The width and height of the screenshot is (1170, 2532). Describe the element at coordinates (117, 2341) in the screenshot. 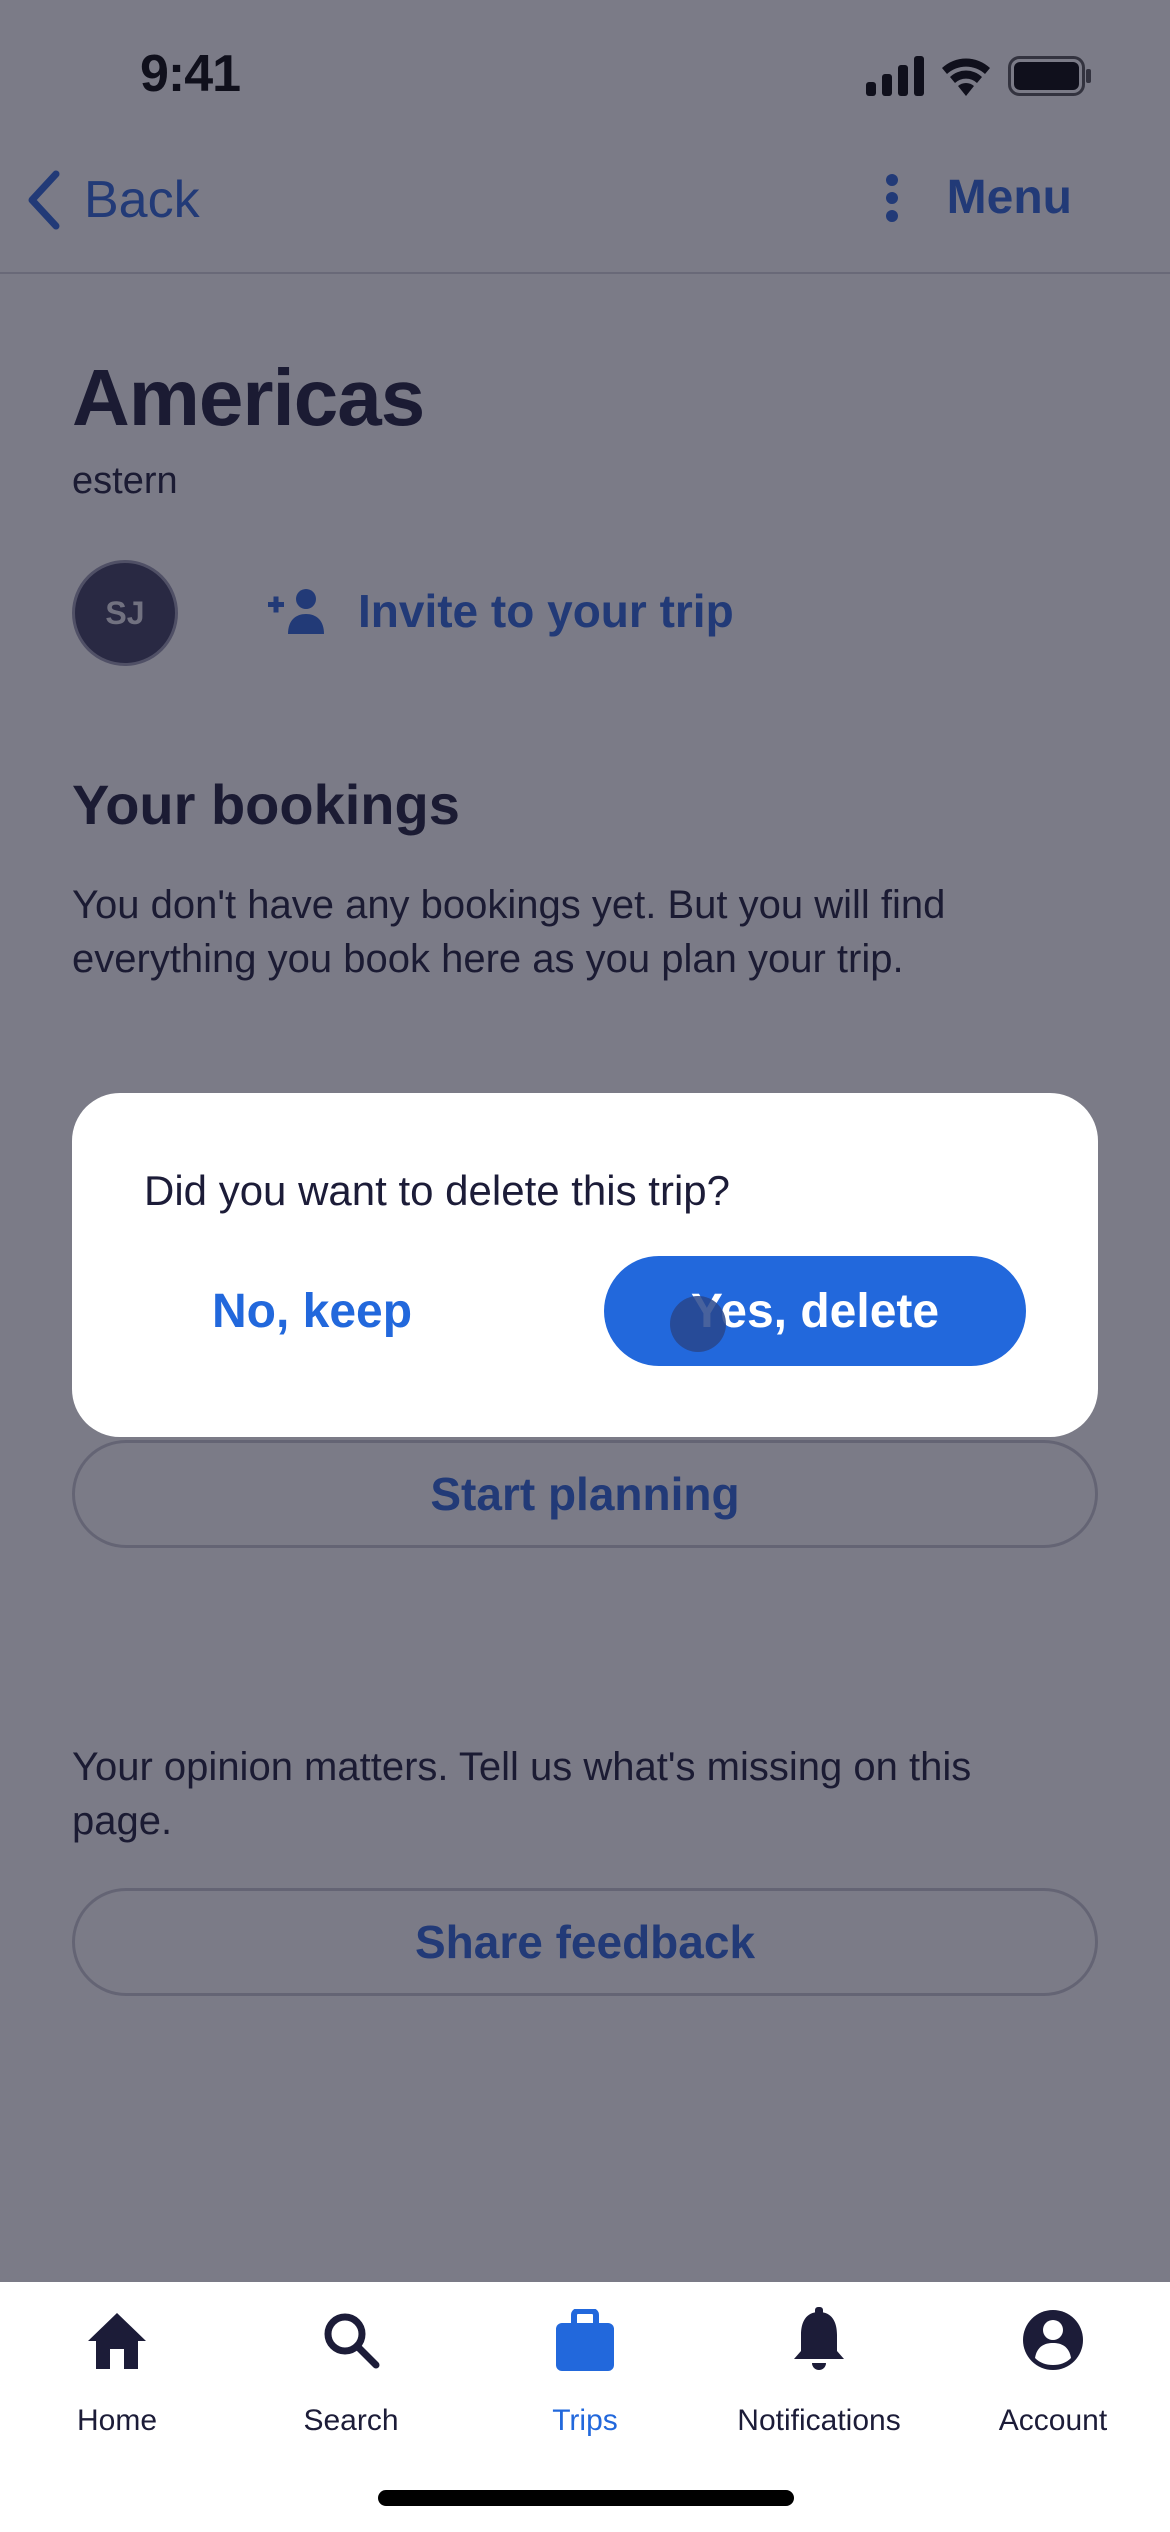

I see `home-icon` at that location.